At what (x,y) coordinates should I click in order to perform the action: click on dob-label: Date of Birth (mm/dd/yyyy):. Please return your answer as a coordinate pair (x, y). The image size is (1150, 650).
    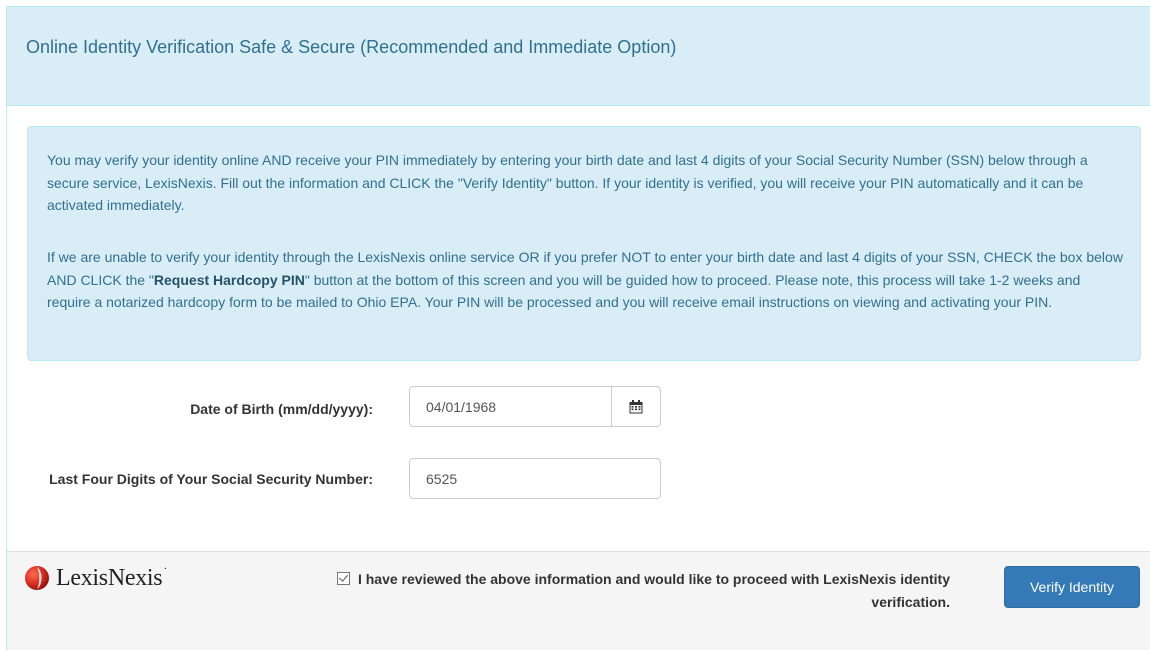
    Looking at the image, I should click on (281, 409).